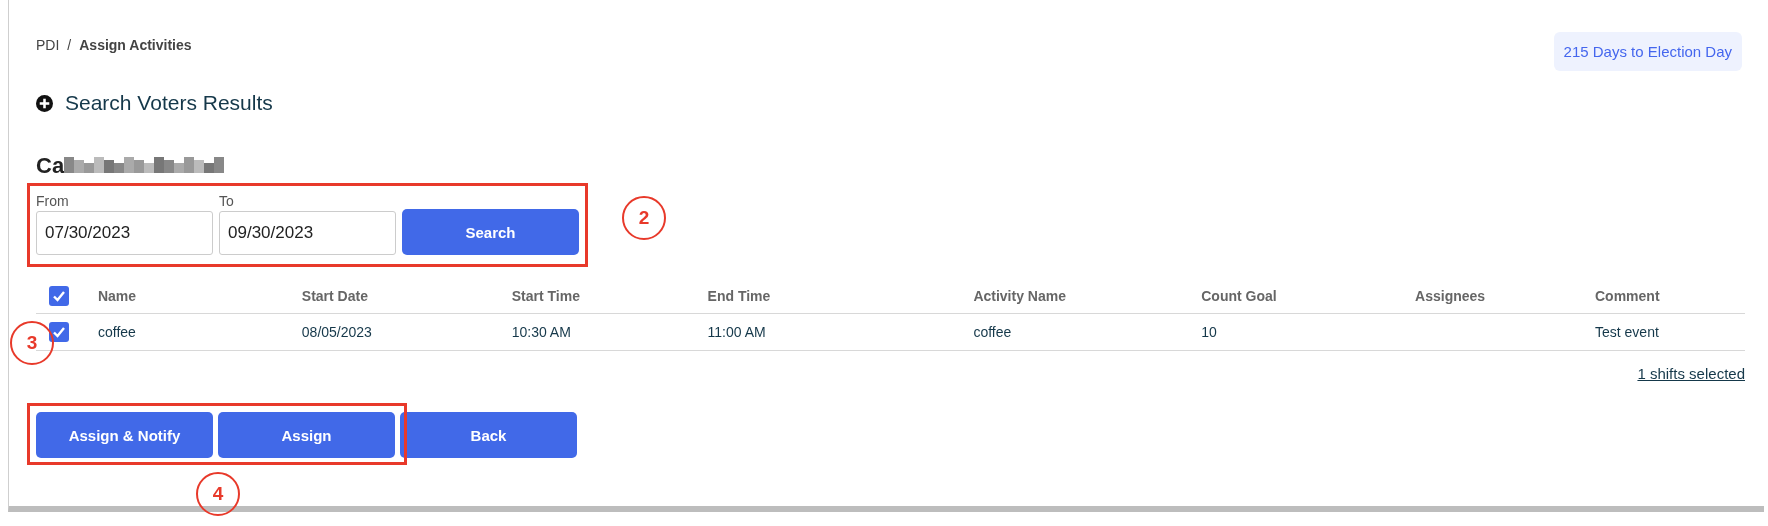 The height and width of the screenshot is (526, 1768). I want to click on table-cell: 10:30 AM, so click(541, 332).